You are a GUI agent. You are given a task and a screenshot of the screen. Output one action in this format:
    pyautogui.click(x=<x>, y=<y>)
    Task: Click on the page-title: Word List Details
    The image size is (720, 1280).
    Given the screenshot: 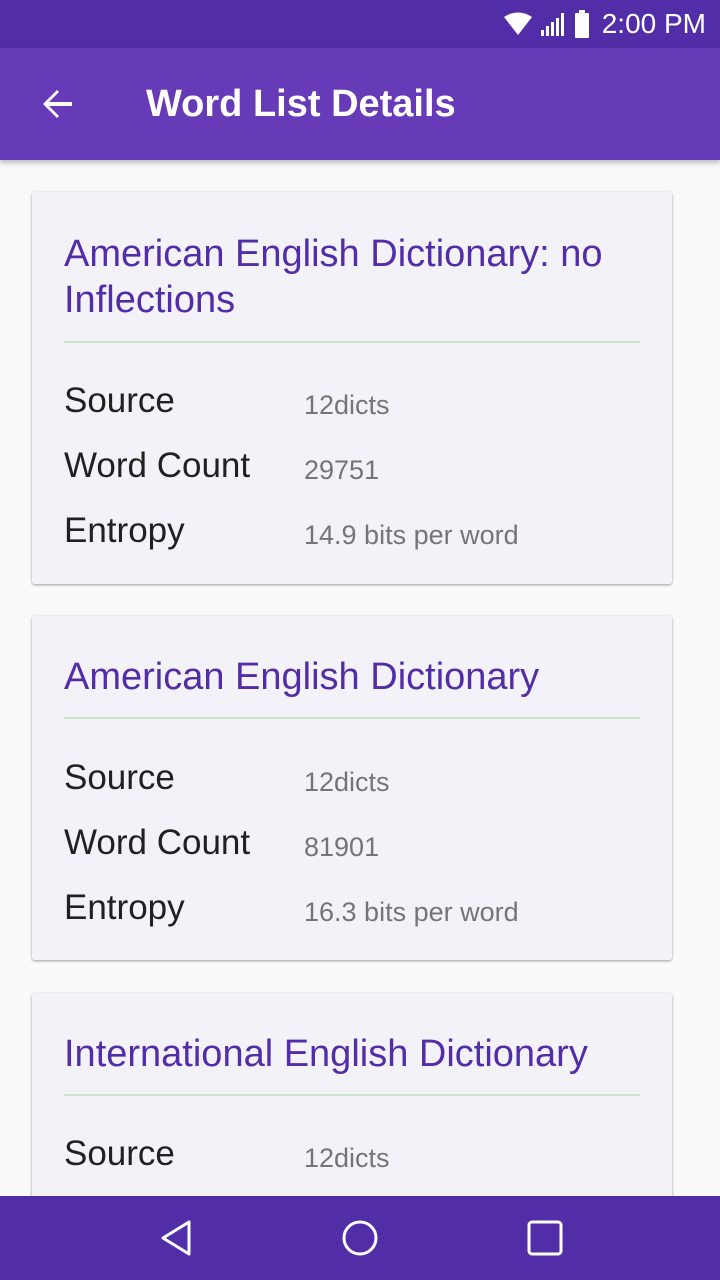 What is the action you would take?
    pyautogui.click(x=301, y=104)
    